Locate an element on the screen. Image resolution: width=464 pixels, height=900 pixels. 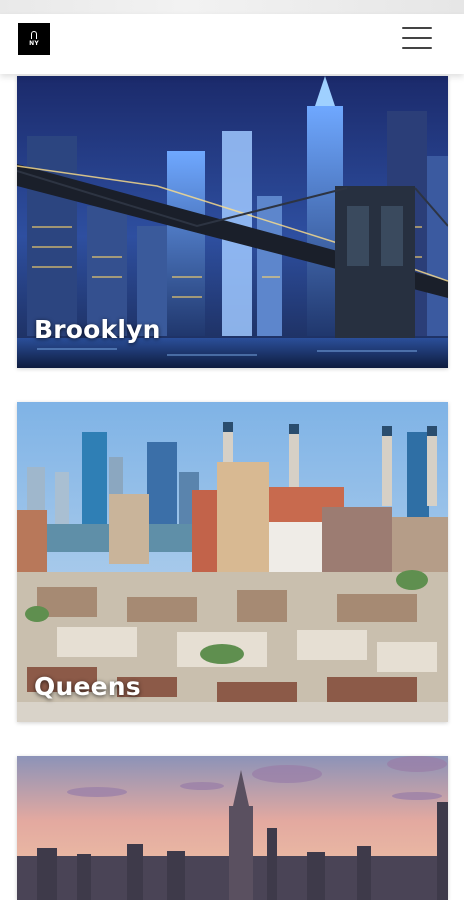
logo-mark is located at coordinates (34, 35).